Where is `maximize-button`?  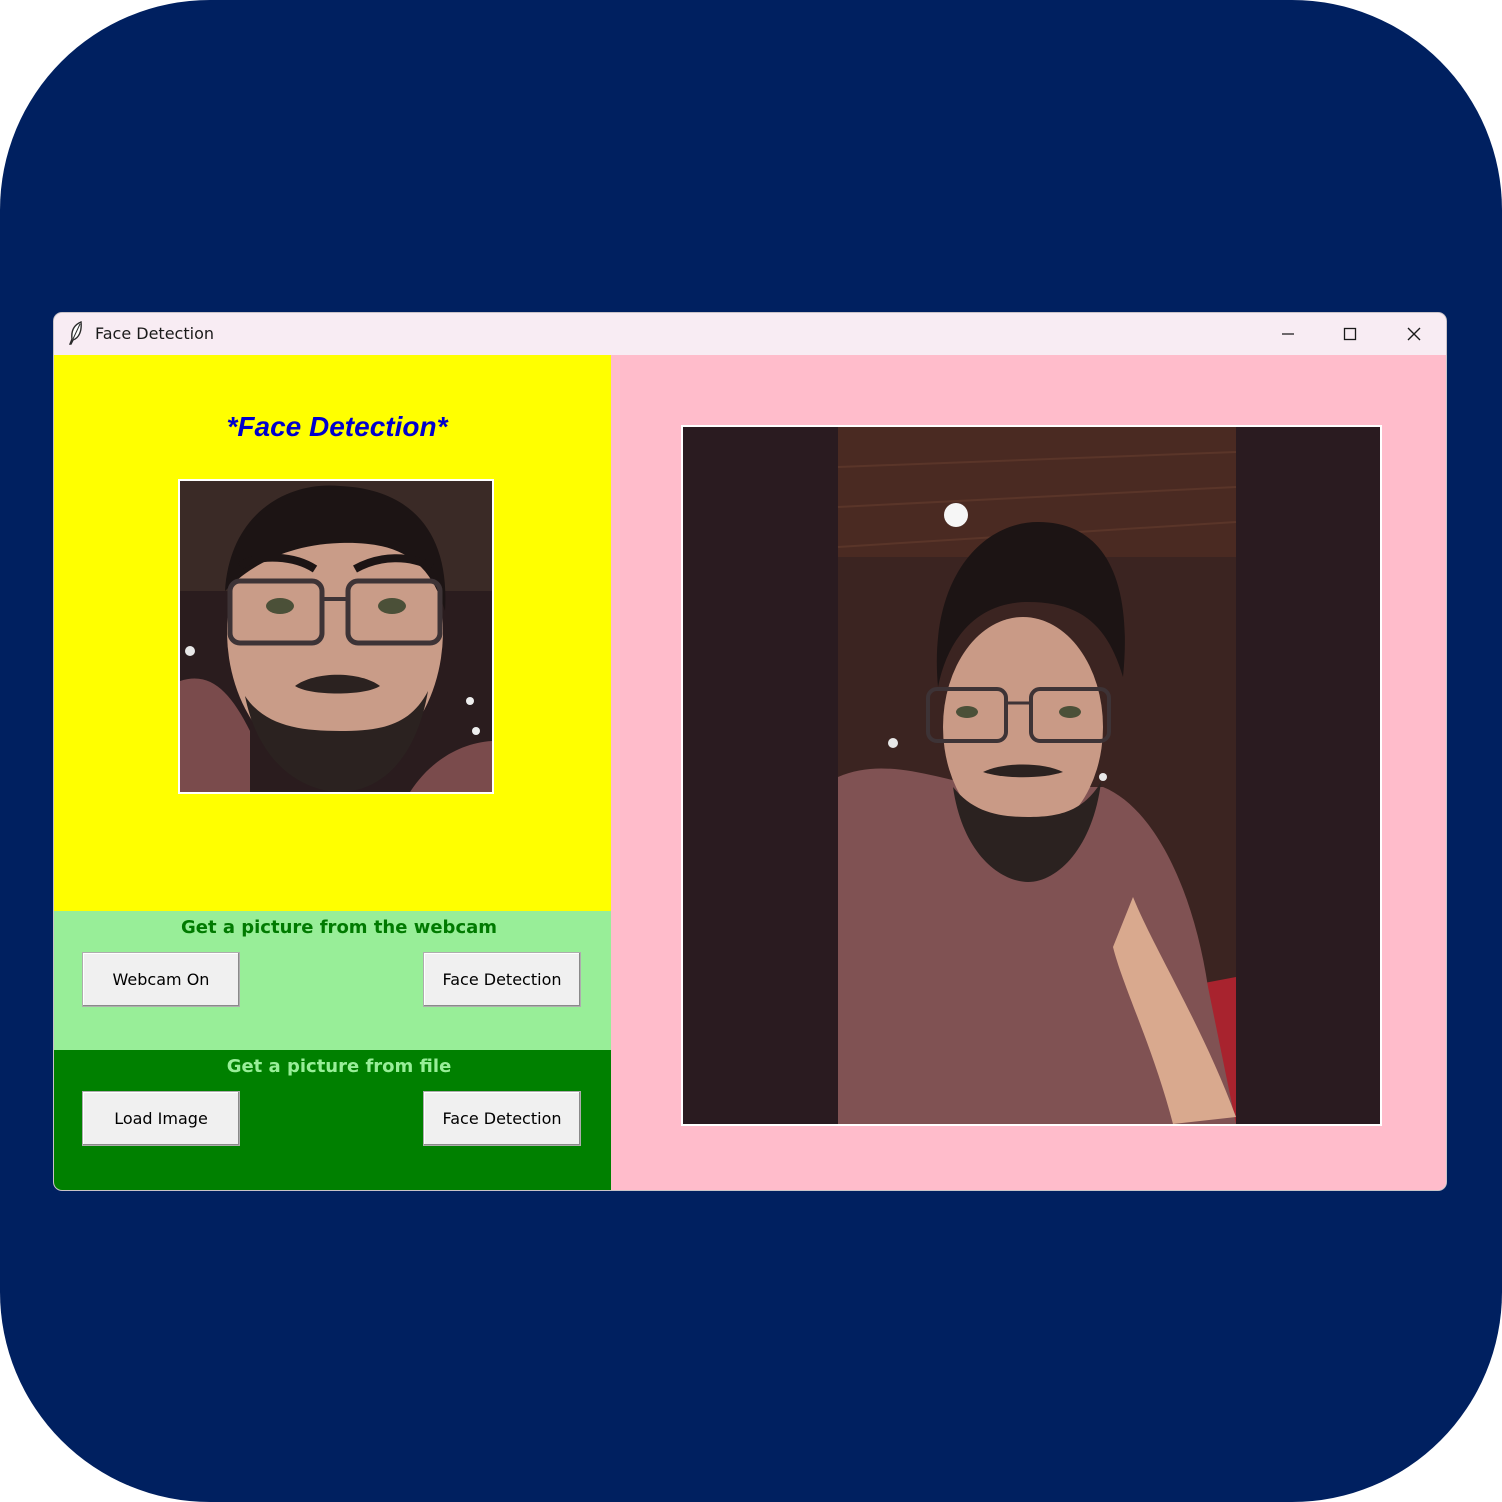
maximize-button is located at coordinates (1350, 334).